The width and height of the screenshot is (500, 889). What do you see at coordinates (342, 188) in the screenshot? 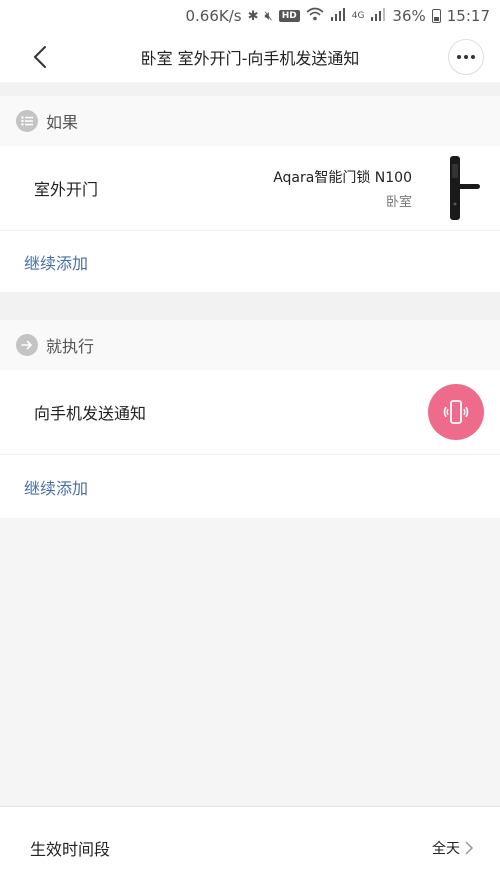
I see `trigger-device-info: Aqara智能门锁 N100 卧室` at bounding box center [342, 188].